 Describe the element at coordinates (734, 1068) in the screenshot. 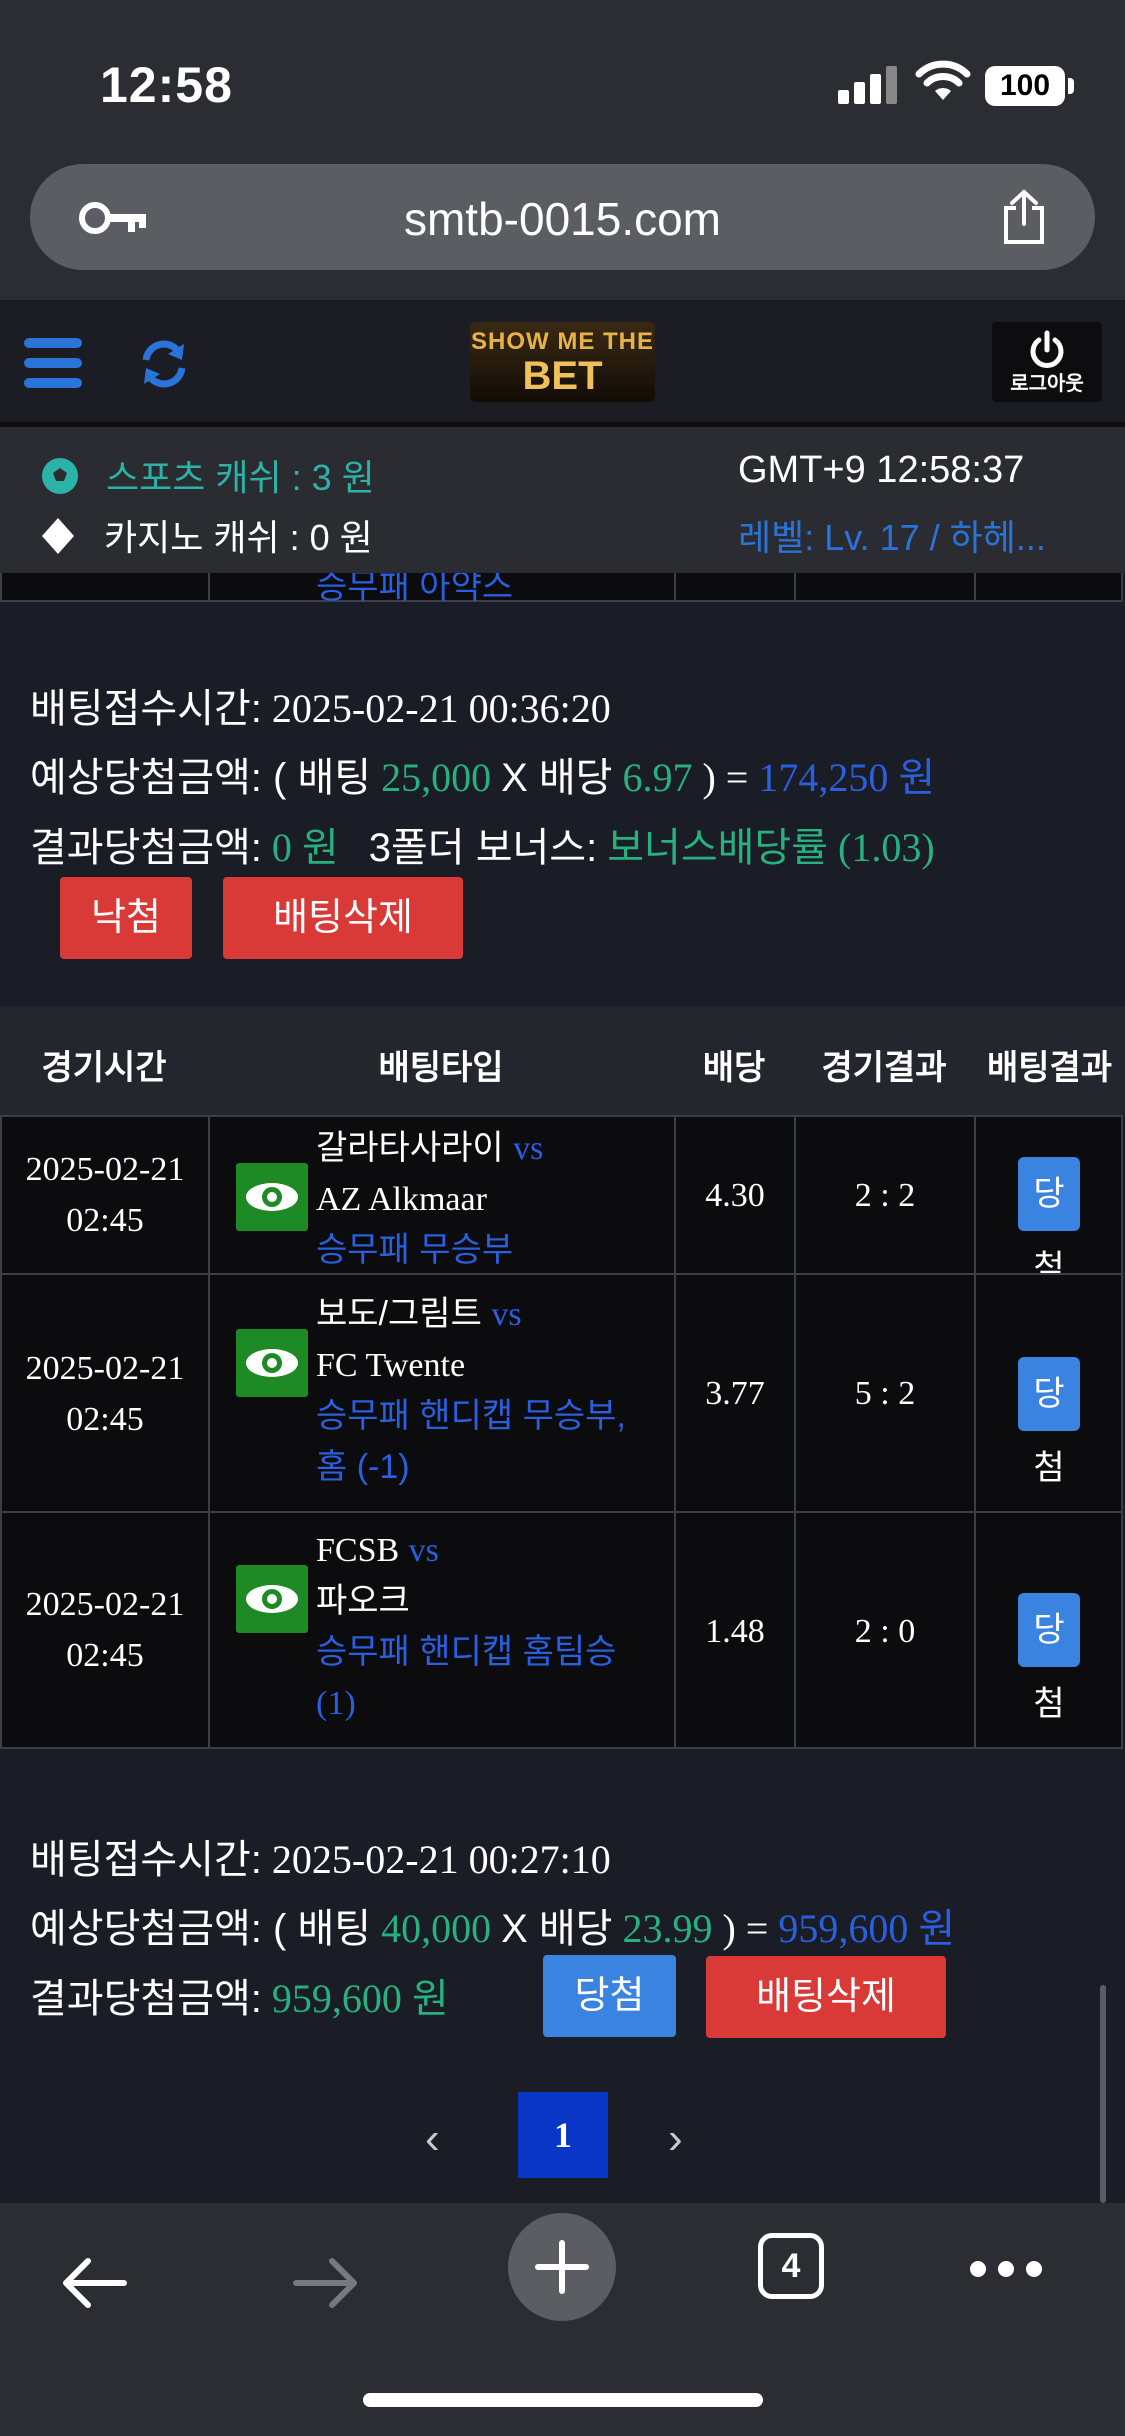

I see `col-header-odds: 배당` at that location.